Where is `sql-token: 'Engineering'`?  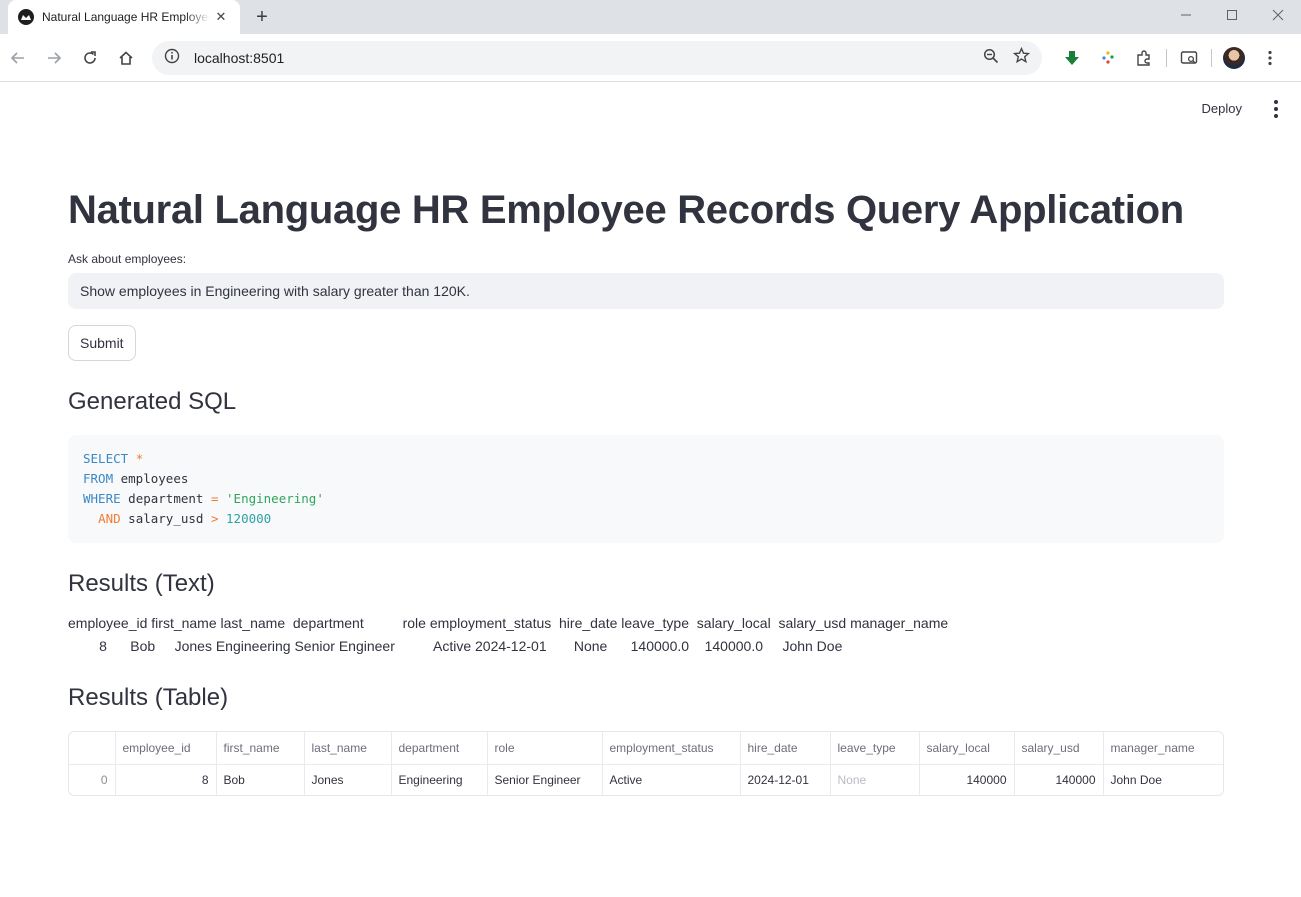
sql-token: 'Engineering' is located at coordinates (275, 498).